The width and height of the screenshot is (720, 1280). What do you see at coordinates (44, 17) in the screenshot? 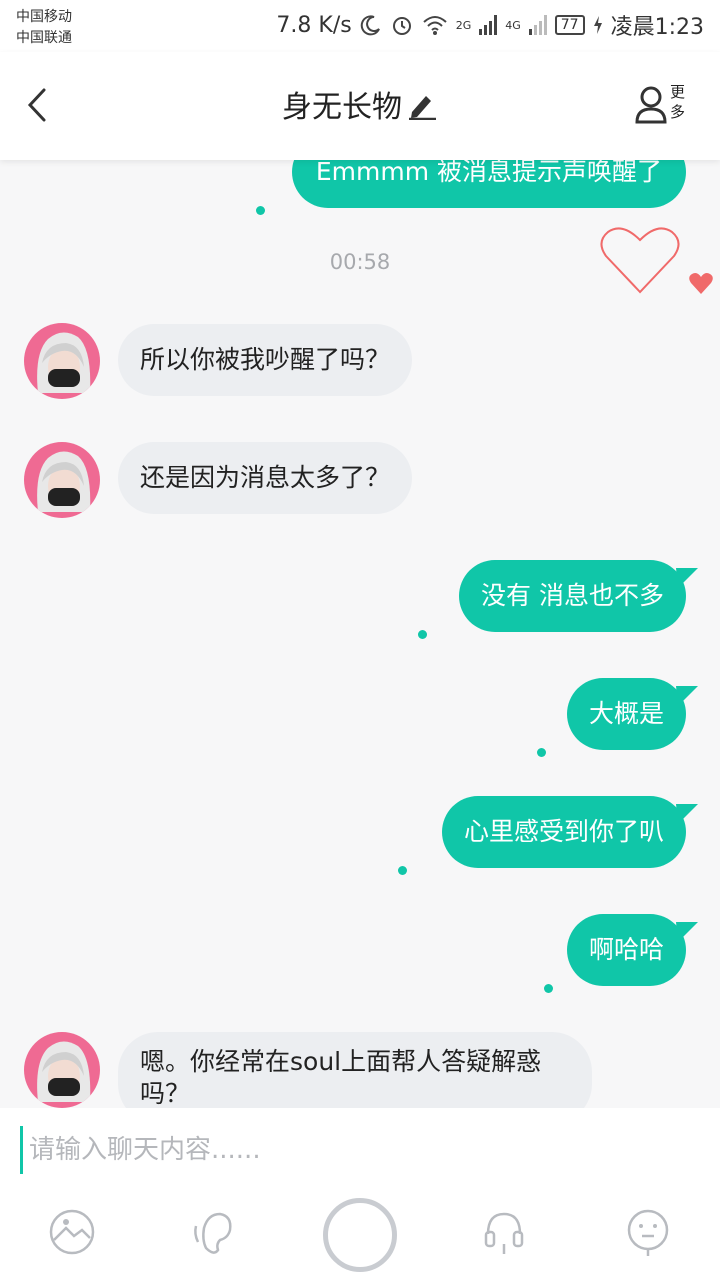
I see `carrier-1: 中国移动` at bounding box center [44, 17].